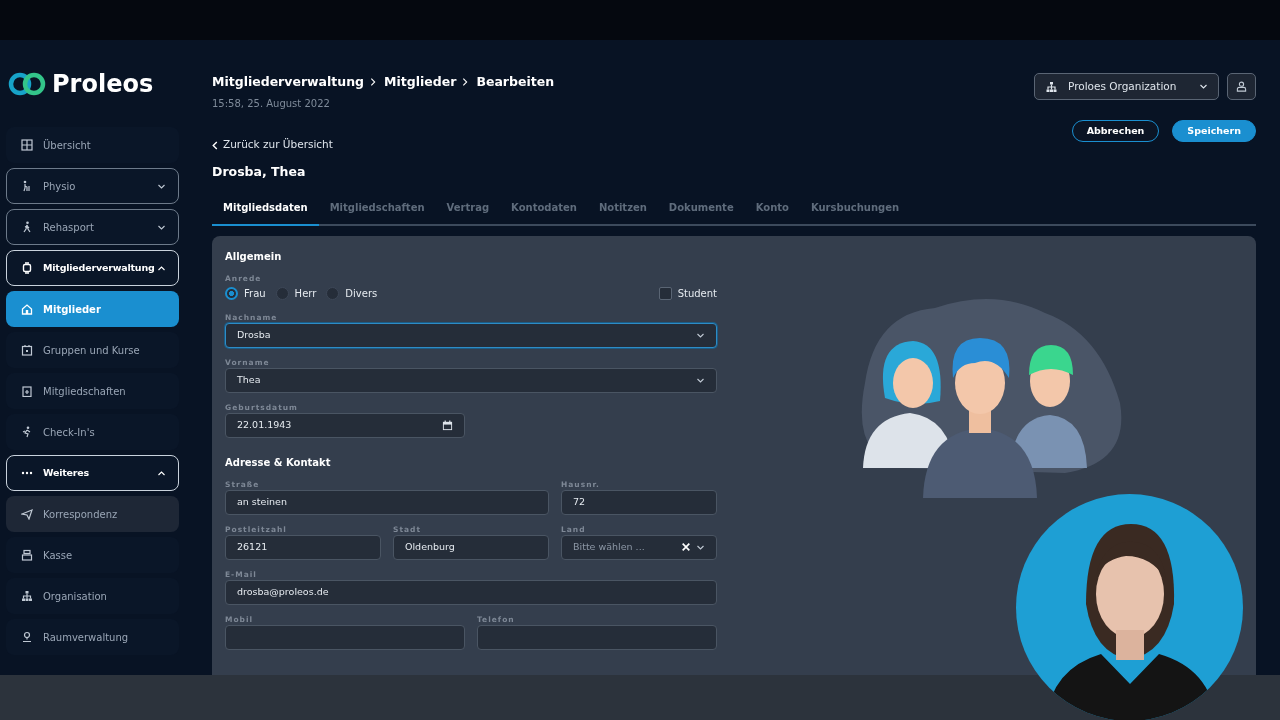 This screenshot has height=720, width=1280. Describe the element at coordinates (1203, 86) in the screenshot. I see `chevron-down-icon` at that location.